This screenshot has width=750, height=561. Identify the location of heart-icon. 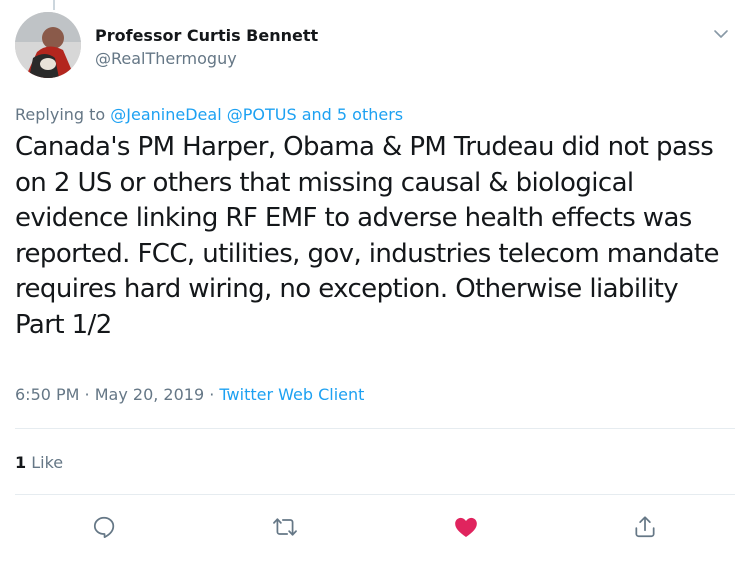
(466, 527).